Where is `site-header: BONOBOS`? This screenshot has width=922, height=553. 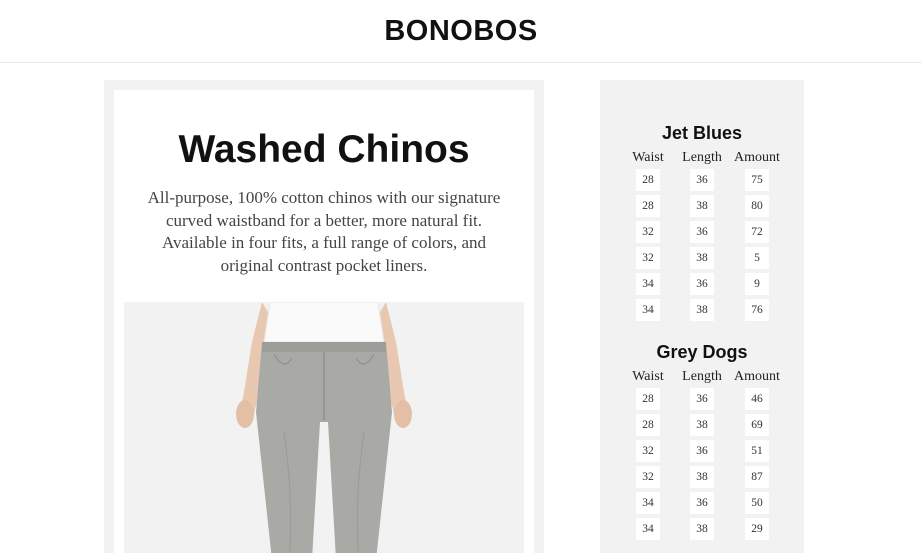
site-header: BONOBOS is located at coordinates (461, 31).